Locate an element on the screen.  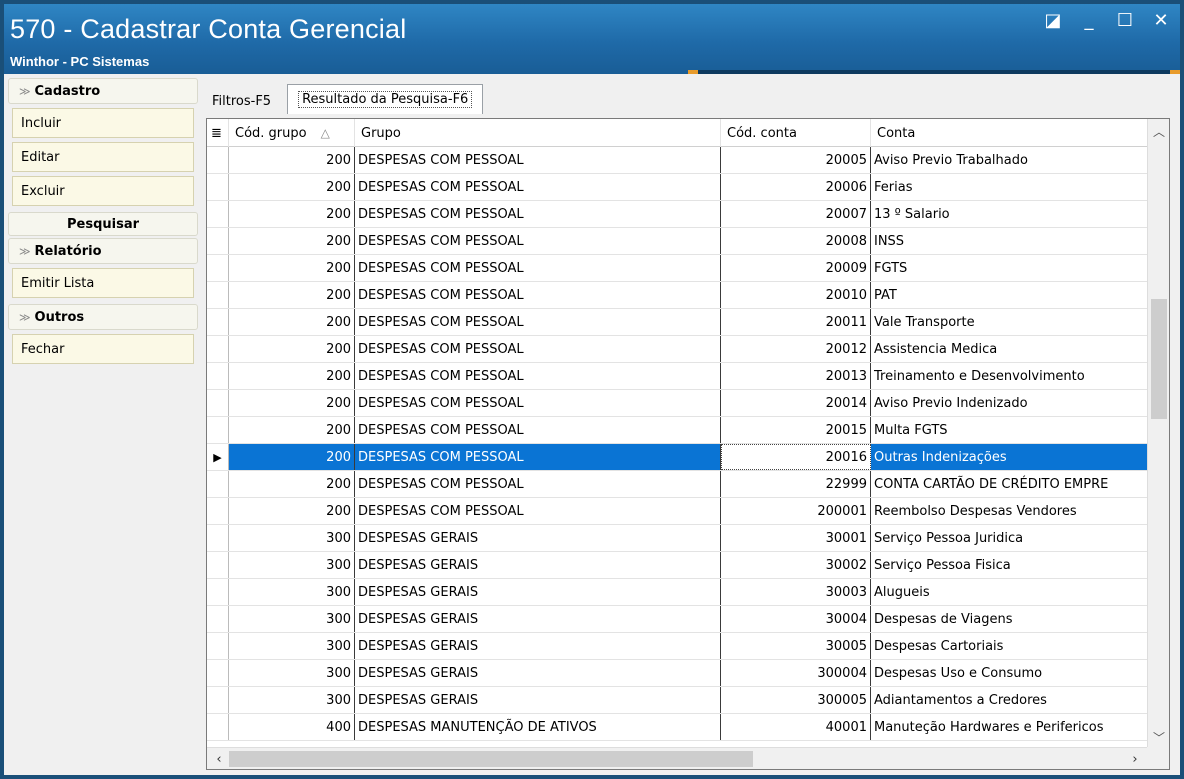
vertical-scrollbar: ︿ ﹀ is located at coordinates (1158, 434).